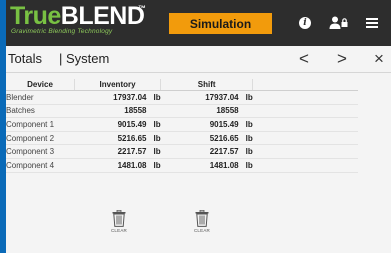 This screenshot has width=391, height=253. Describe the element at coordinates (132, 138) in the screenshot. I see `inventory-value: 5216.65` at that location.